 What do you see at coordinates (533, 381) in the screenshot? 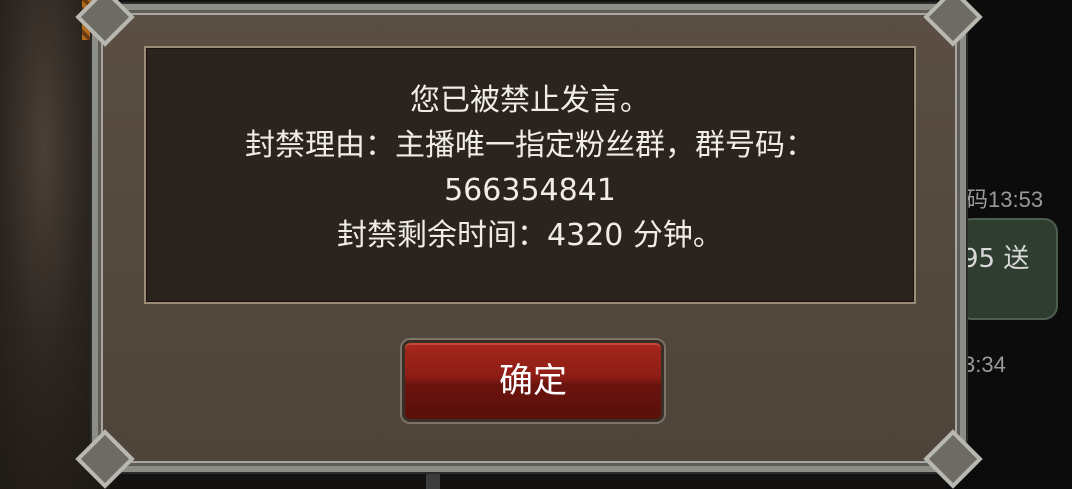
I see `confirm-button: 确定` at bounding box center [533, 381].